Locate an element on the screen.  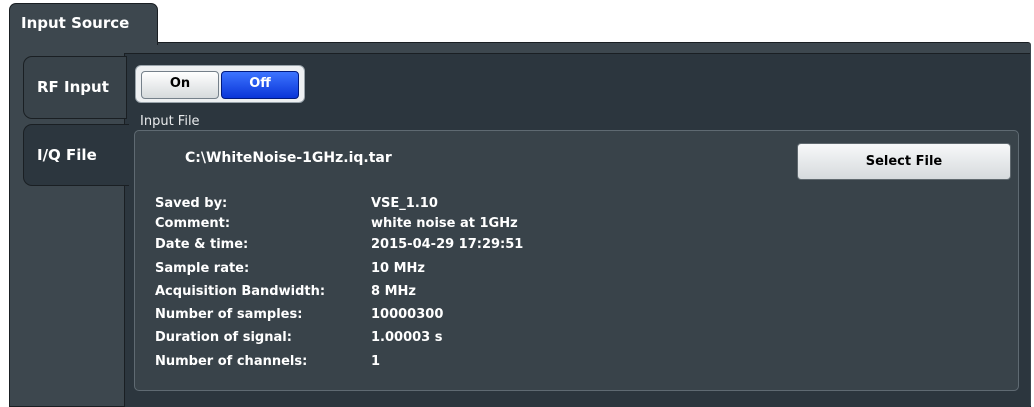
info-label-number-of-samples: Number of samples: is located at coordinates (229, 314).